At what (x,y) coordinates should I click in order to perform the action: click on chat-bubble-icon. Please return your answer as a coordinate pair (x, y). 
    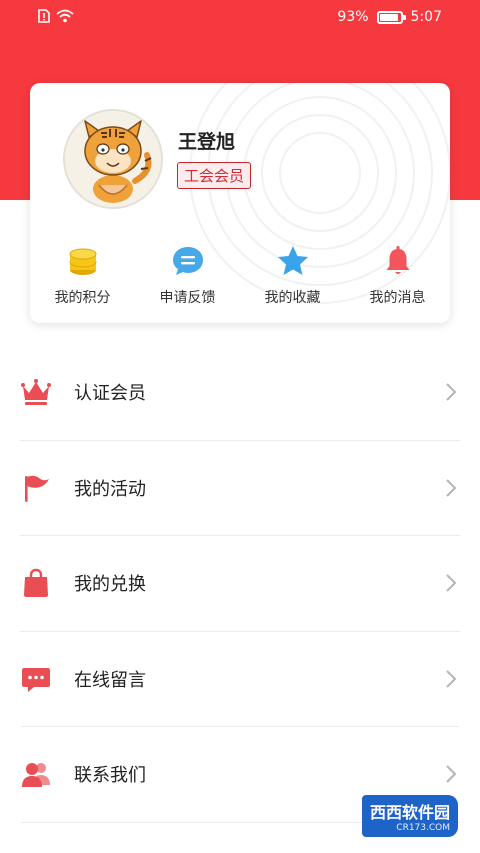
    Looking at the image, I should click on (187, 261).